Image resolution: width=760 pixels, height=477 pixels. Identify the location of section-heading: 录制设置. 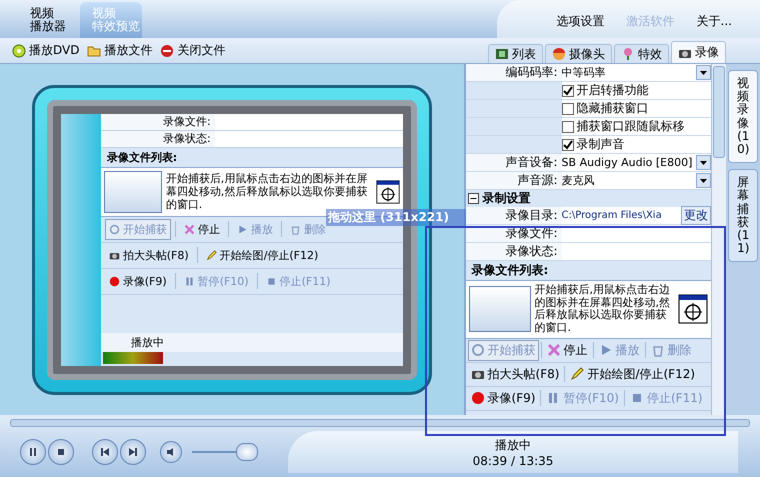
(506, 198).